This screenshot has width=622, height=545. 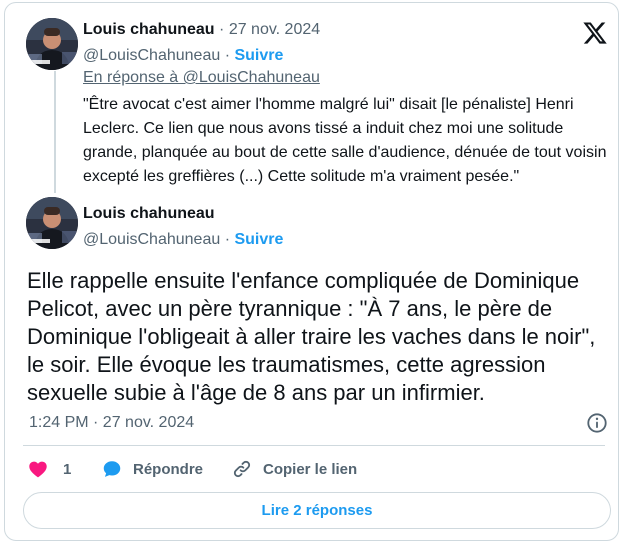 What do you see at coordinates (55, 132) in the screenshot?
I see `thread-connector-line` at bounding box center [55, 132].